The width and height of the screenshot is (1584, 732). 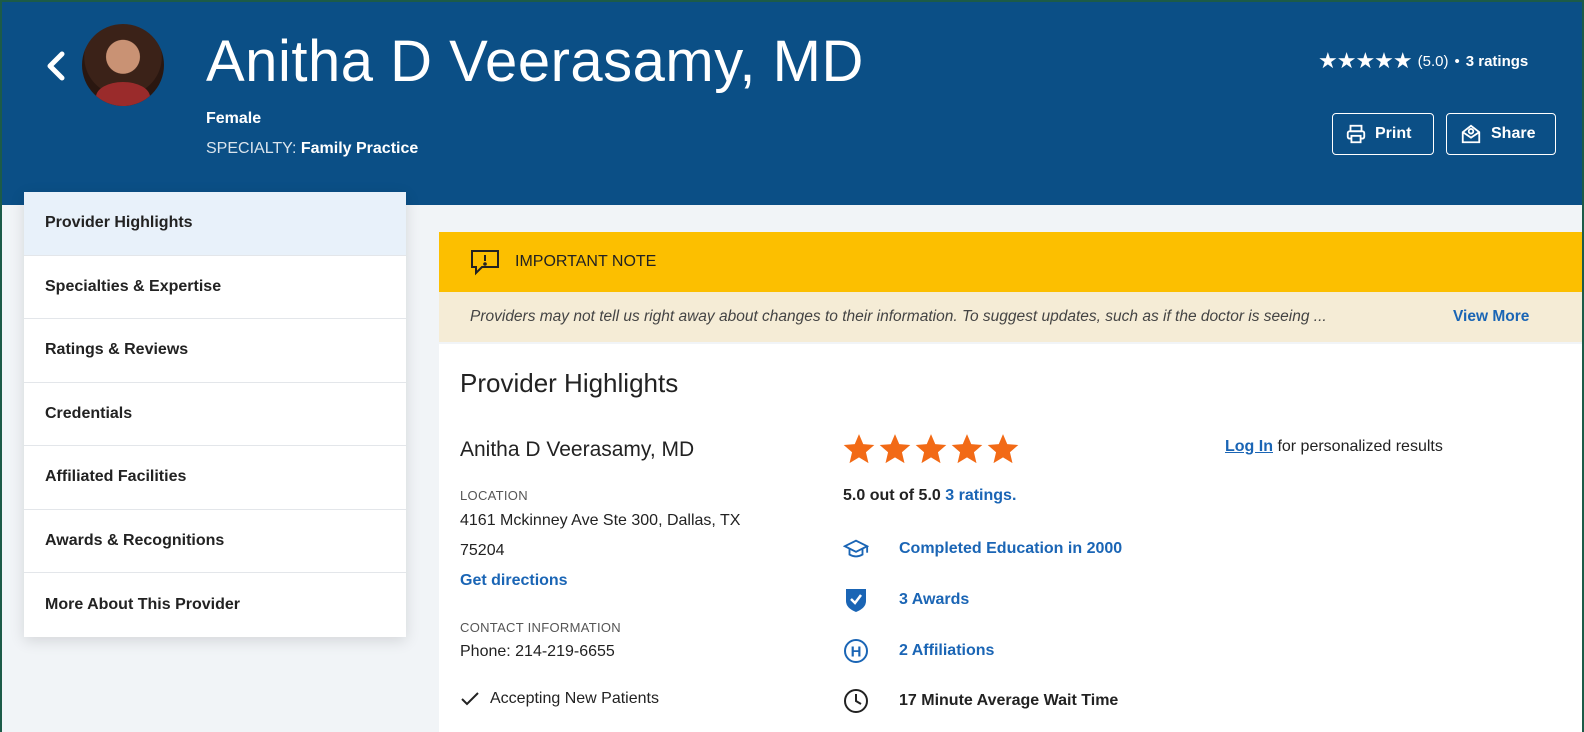 What do you see at coordinates (540, 627) in the screenshot?
I see `contact-label: CONTACT INFORMATION` at bounding box center [540, 627].